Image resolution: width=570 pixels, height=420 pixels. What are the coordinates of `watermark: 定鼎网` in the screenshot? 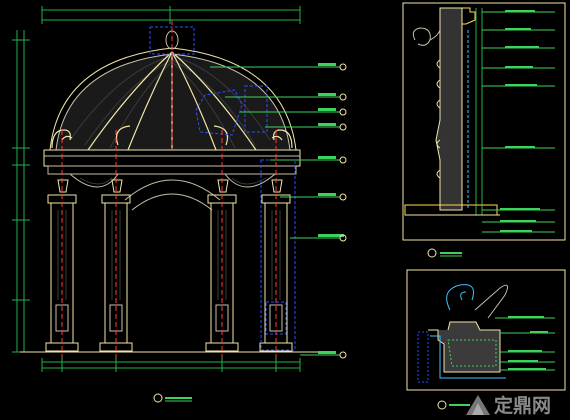 It's located at (508, 405).